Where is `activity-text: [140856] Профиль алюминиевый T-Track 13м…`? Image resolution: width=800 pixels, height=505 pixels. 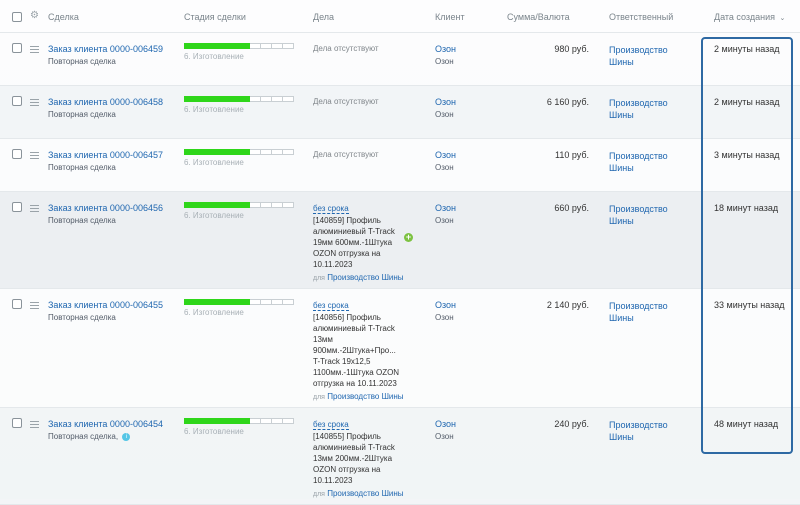
activity-text: [140856] Профиль алюминиевый T-Track 13м… is located at coordinates (359, 350).